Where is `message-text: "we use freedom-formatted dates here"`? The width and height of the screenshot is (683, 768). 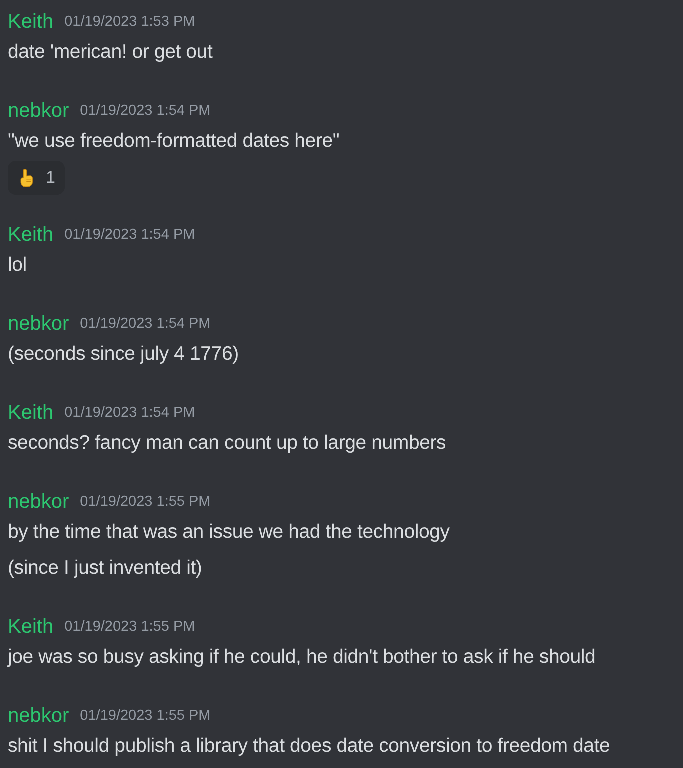
message-text: "we use freedom-formatted dates here" is located at coordinates (174, 141).